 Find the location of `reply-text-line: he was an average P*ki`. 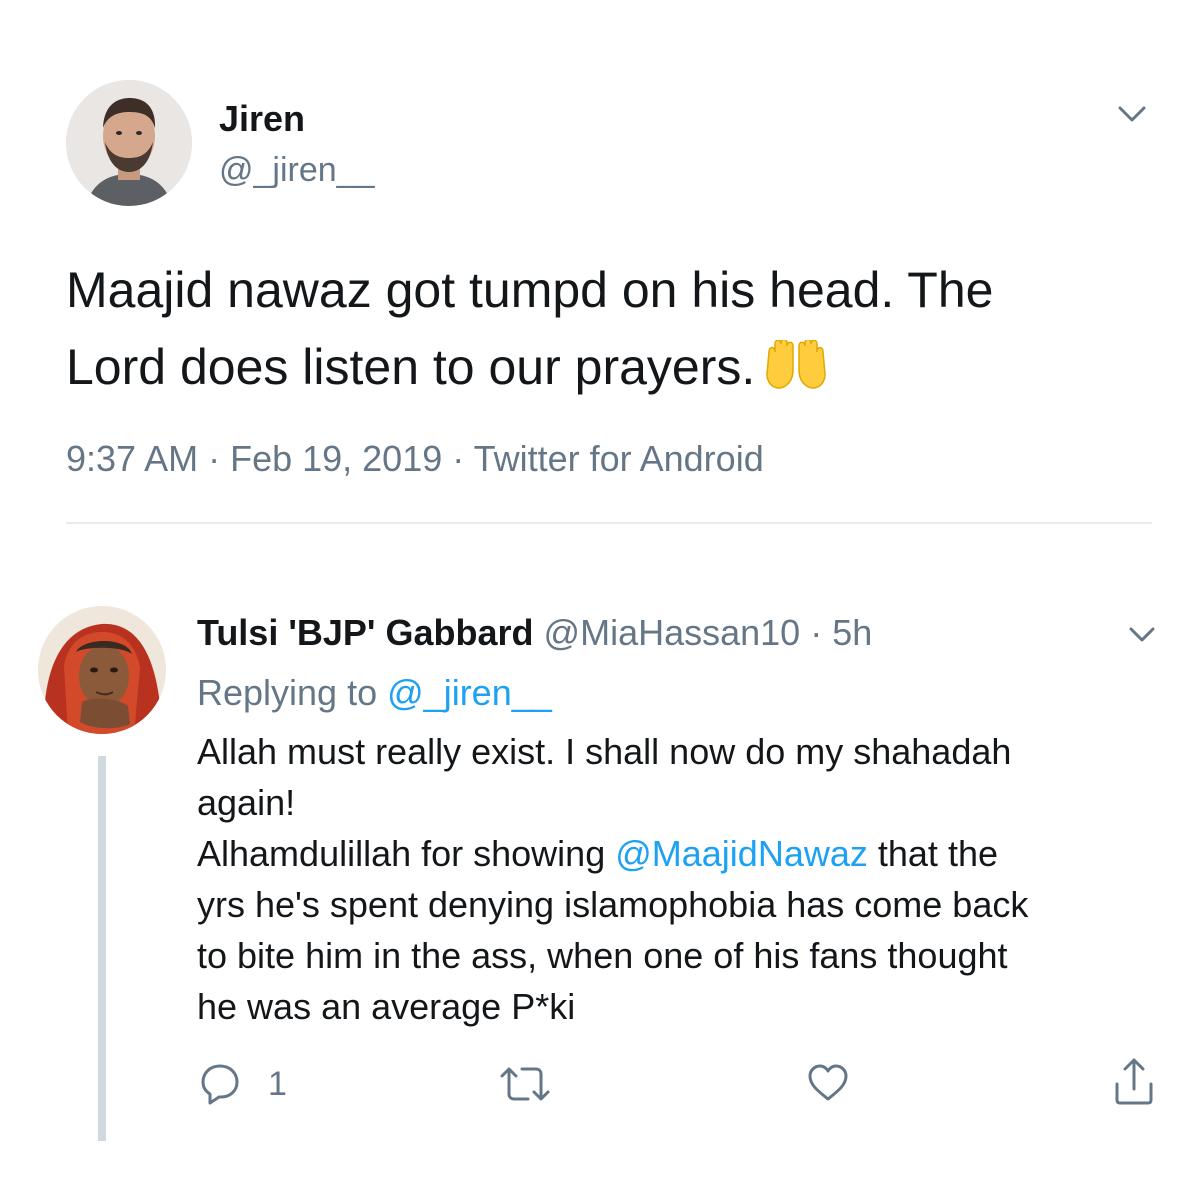

reply-text-line: he was an average P*ki is located at coordinates (386, 1006).